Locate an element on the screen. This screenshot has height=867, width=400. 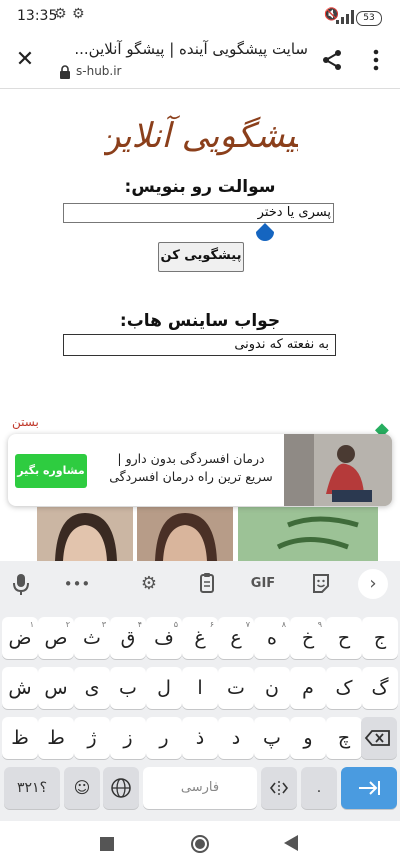
key-label: غ is located at coordinates (200, 638).